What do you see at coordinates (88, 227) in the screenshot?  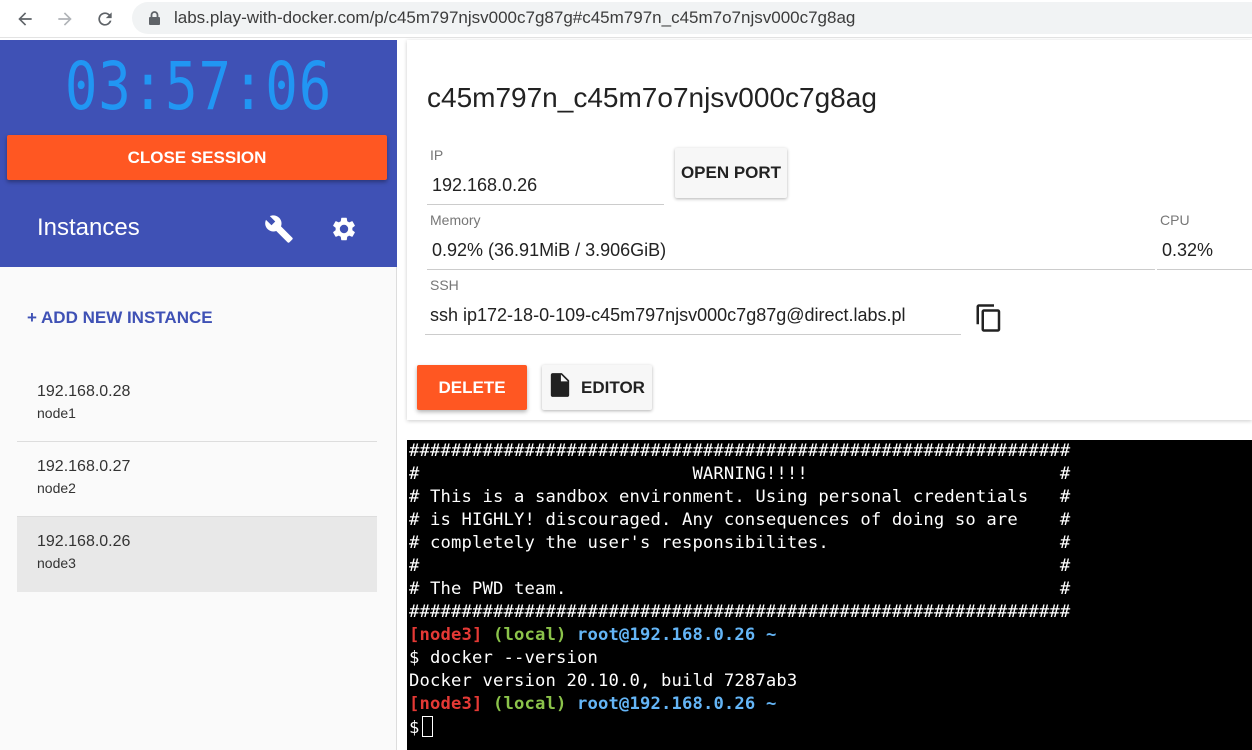 I see `instances-title: Instances` at bounding box center [88, 227].